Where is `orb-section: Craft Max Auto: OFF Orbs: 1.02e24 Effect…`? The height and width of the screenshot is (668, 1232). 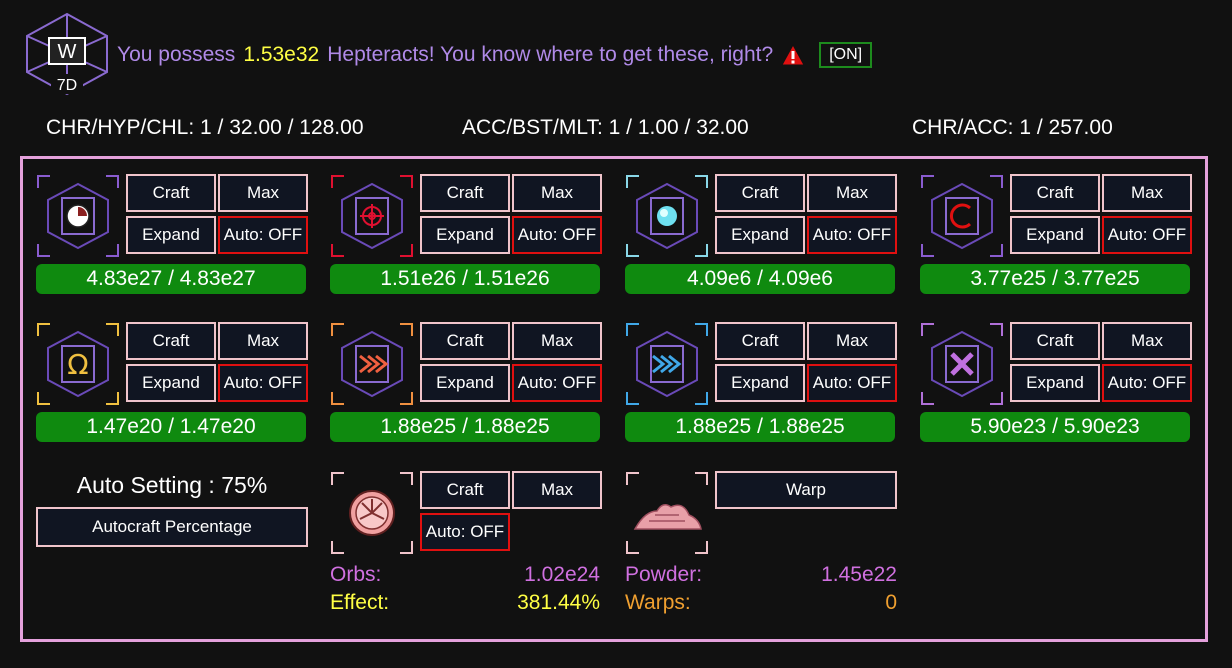
orb-section: Craft Max Auto: OFF Orbs: 1.02e24 Effect… is located at coordinates (466, 551).